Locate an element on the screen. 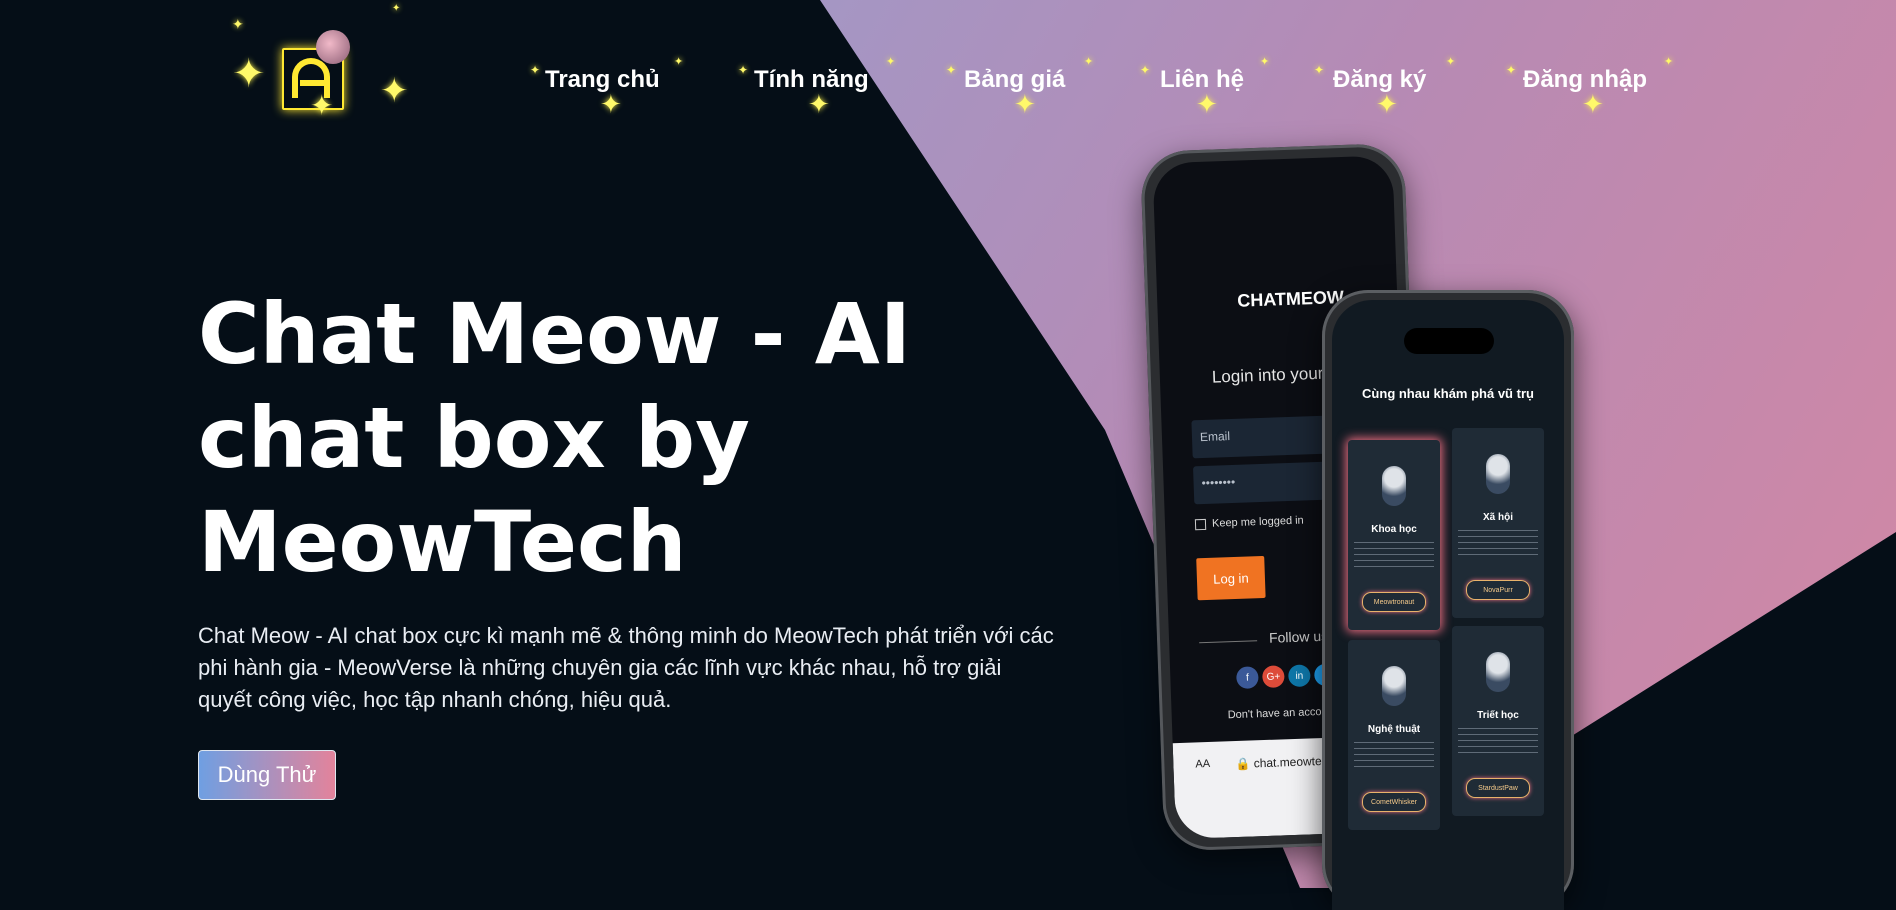 The width and height of the screenshot is (1896, 910). card-name: Khoa học is located at coordinates (1394, 529).